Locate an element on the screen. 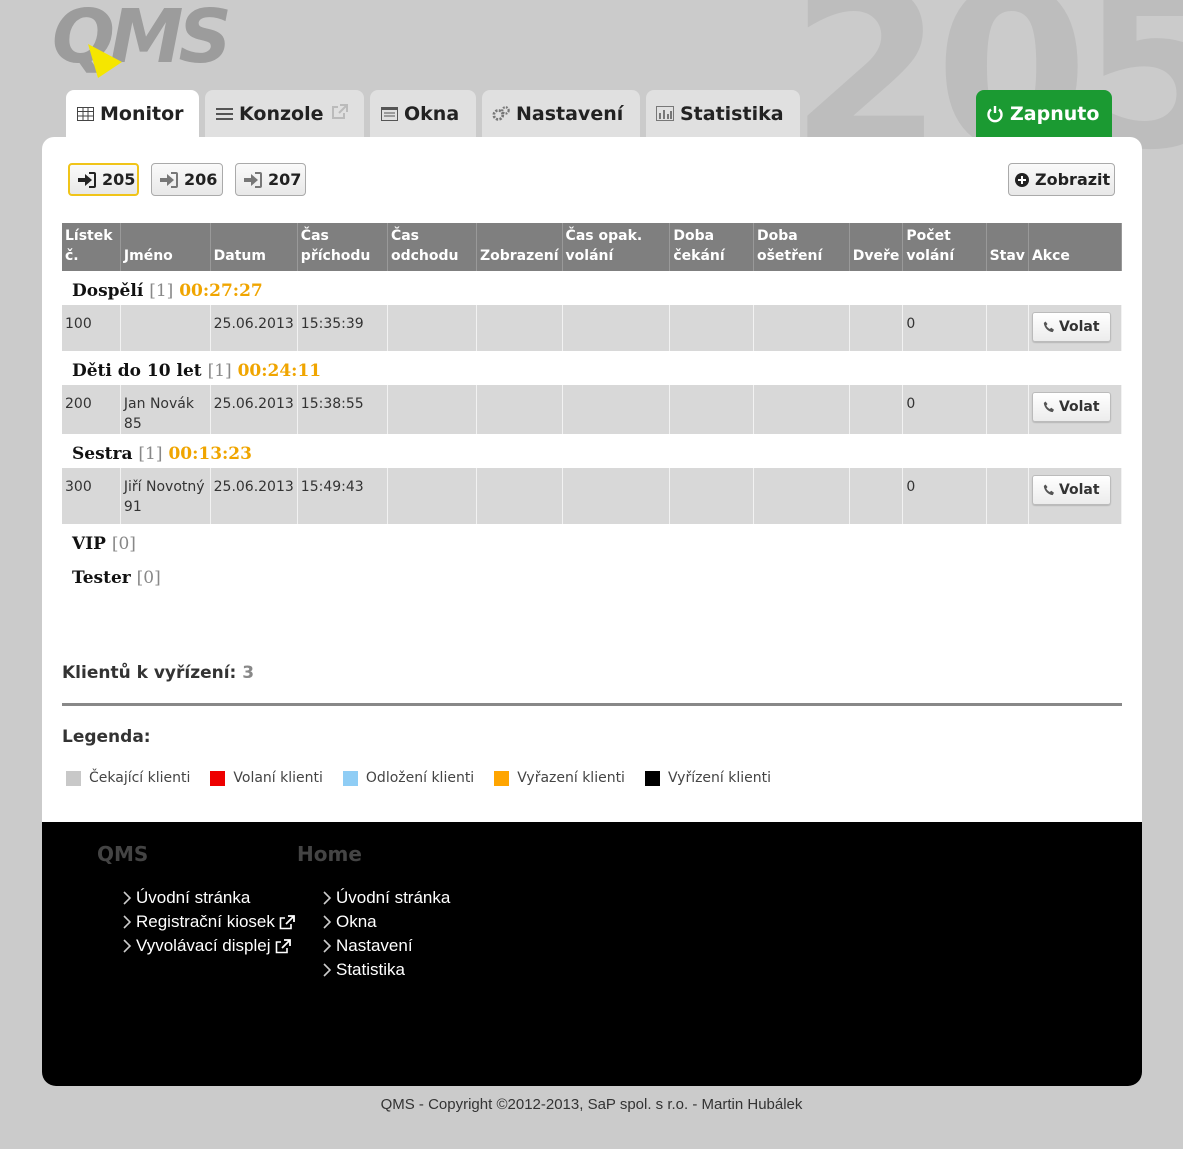  tab-nastaveni: Nastavení is located at coordinates (561, 113).